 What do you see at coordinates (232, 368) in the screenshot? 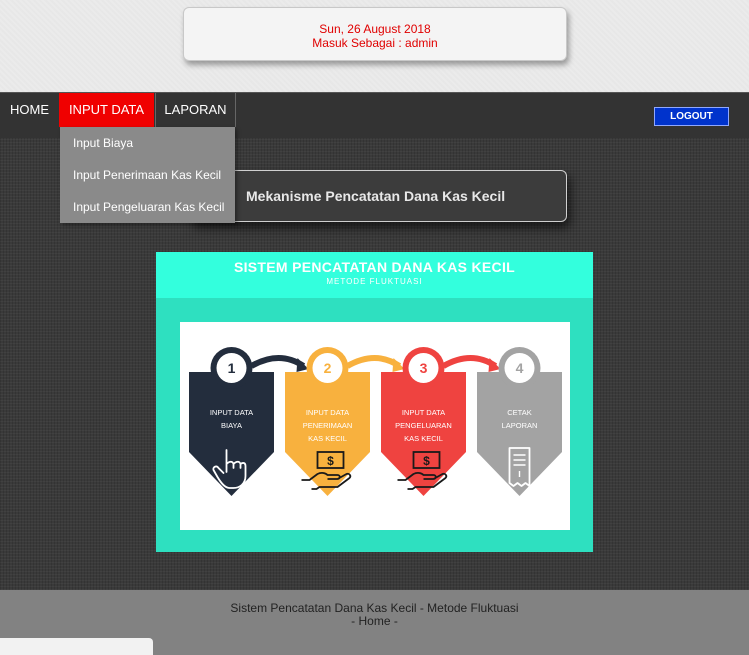
I see `step-number: 1` at bounding box center [232, 368].